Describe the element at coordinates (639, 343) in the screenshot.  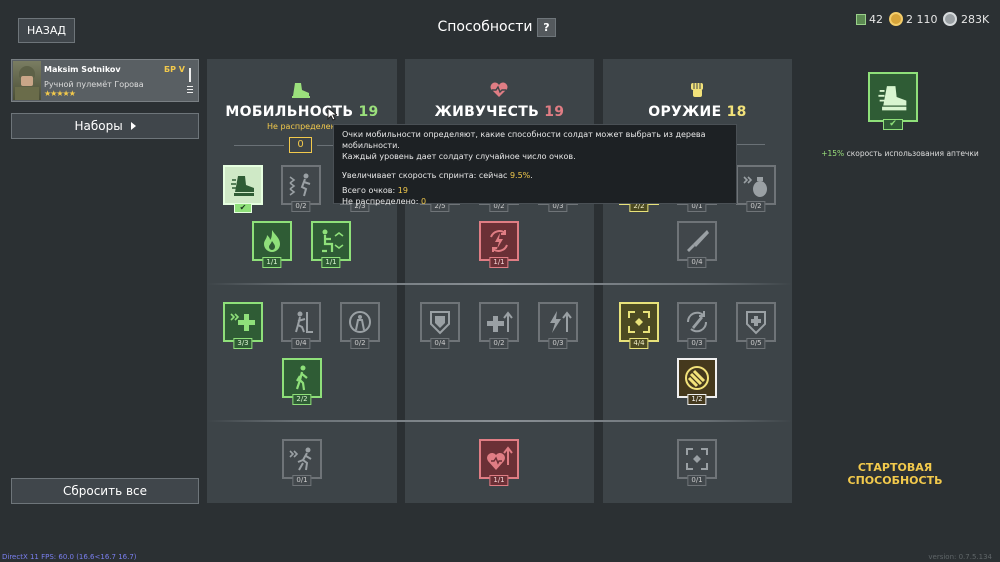
I see `skill-counter: 4/4` at that location.